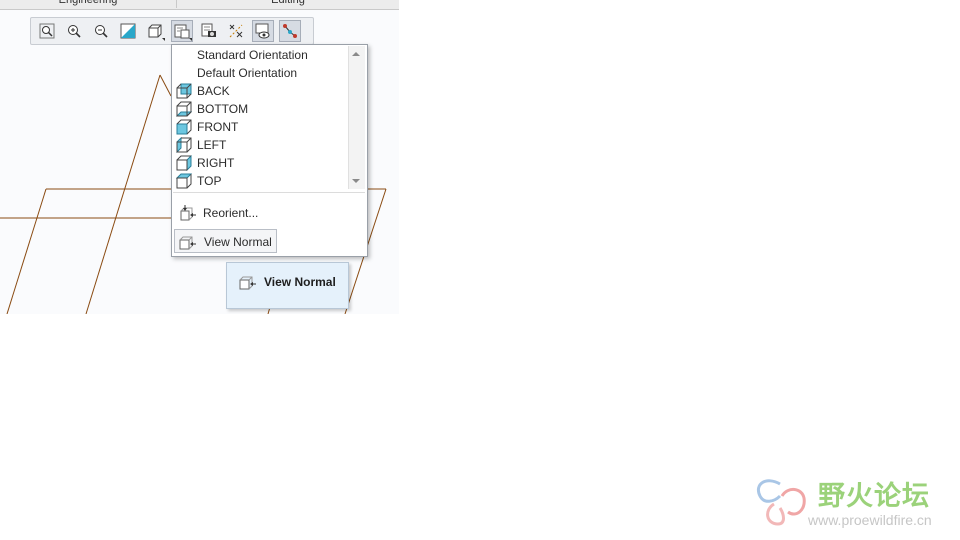  Describe the element at coordinates (261, 91) in the screenshot. I see `menu-item-back: BACK` at that location.